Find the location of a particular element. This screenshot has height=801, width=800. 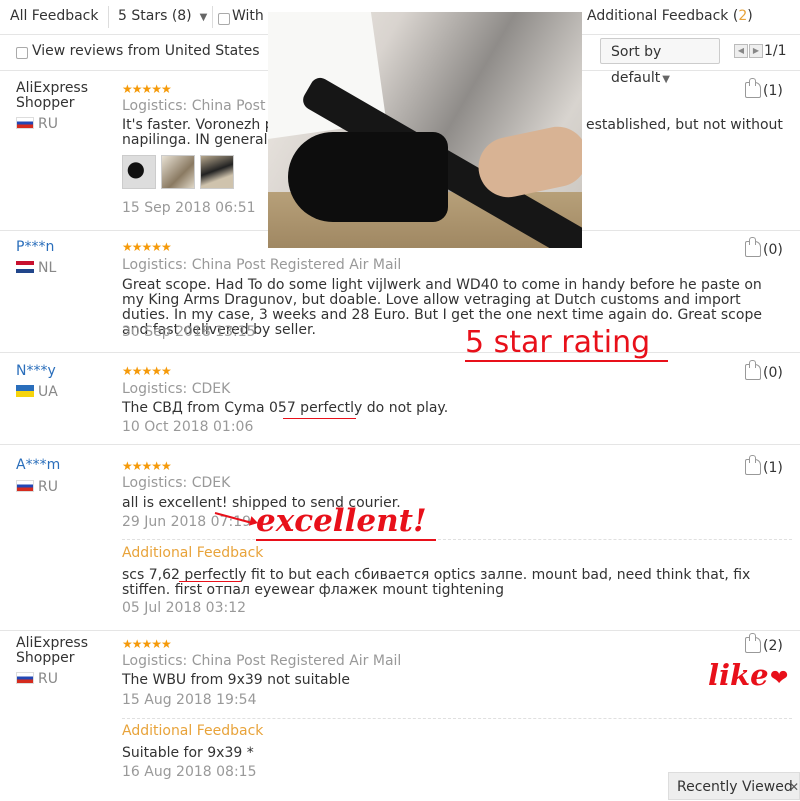

annotation-excellent: excellent! is located at coordinates (341, 521).